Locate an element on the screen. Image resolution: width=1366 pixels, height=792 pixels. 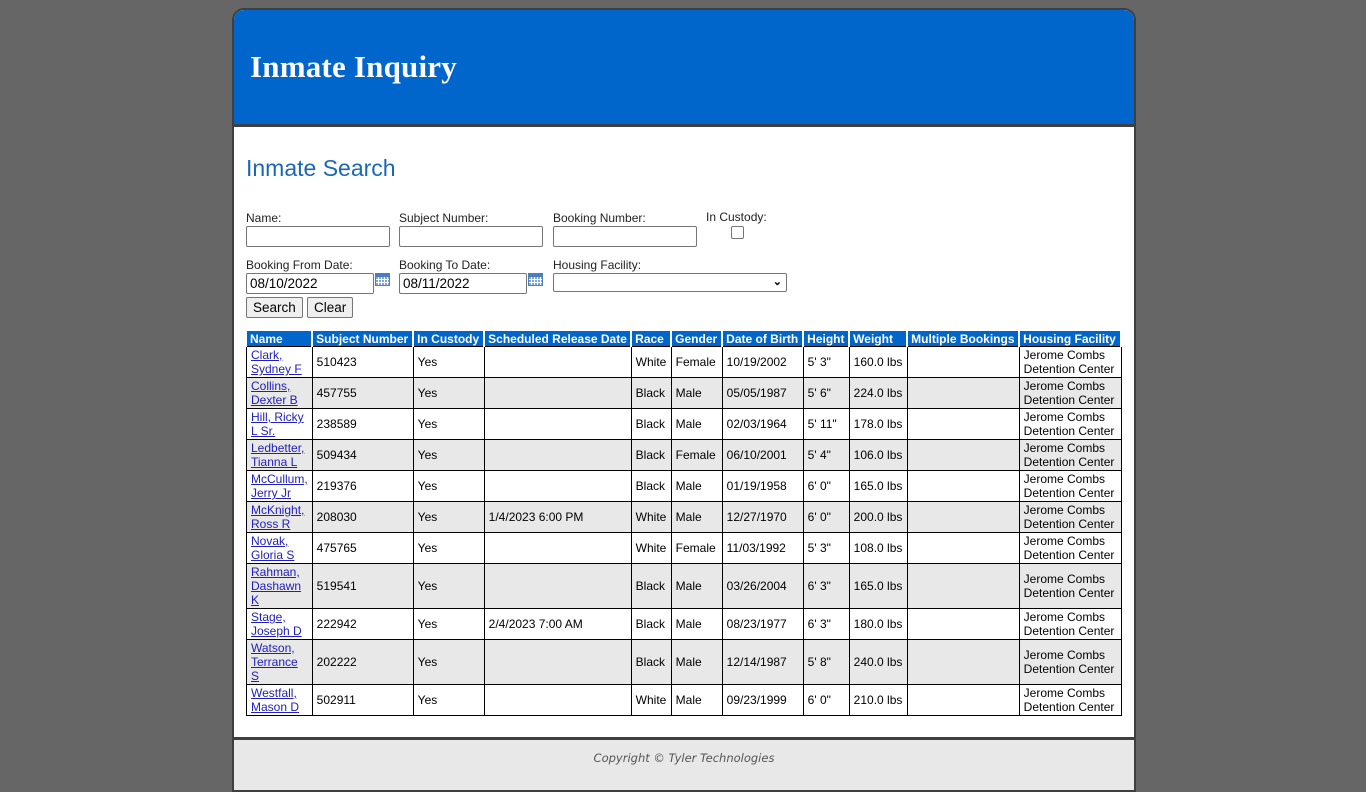
inmate-name-link: Watson, Terrance S is located at coordinates (274, 662).